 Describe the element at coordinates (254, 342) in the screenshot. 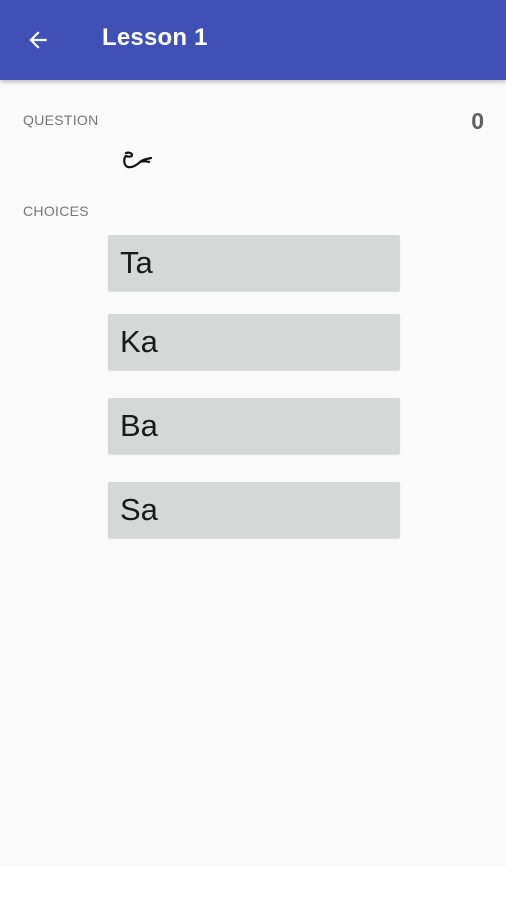

I see `choice-button-ka: Ka` at that location.